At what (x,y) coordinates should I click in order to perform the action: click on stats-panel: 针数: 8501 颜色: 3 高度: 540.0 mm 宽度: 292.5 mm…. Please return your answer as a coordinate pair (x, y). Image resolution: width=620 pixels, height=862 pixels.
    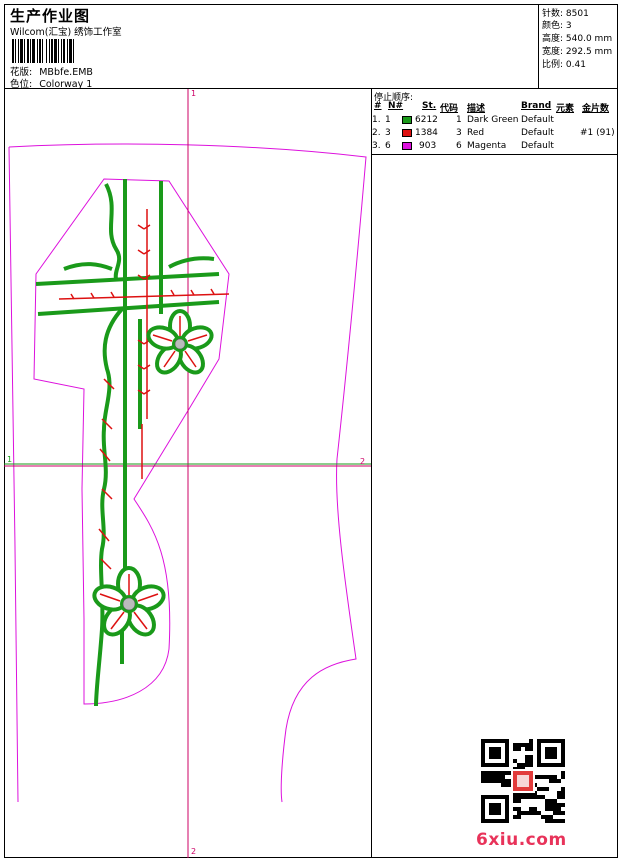
    Looking at the image, I should click on (578, 46).